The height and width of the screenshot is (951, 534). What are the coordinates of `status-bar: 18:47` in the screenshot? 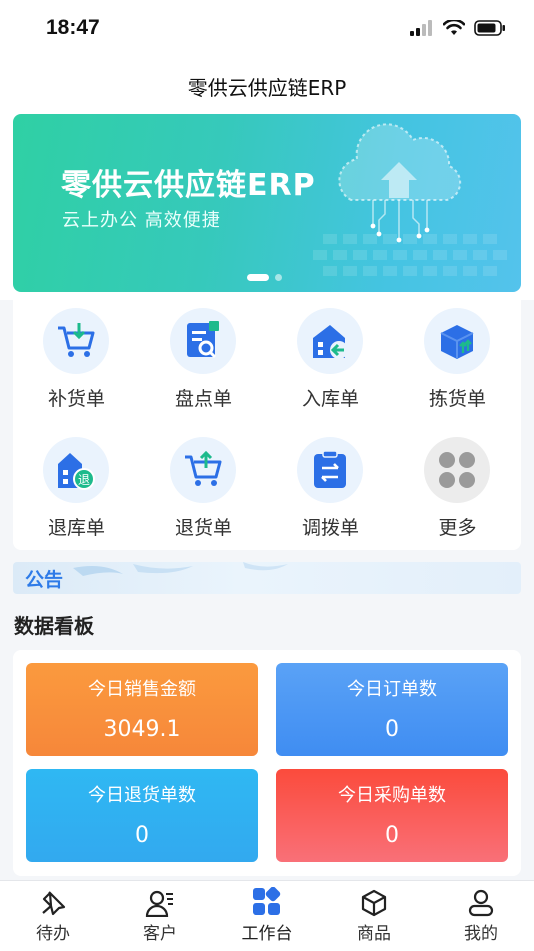 It's located at (267, 29).